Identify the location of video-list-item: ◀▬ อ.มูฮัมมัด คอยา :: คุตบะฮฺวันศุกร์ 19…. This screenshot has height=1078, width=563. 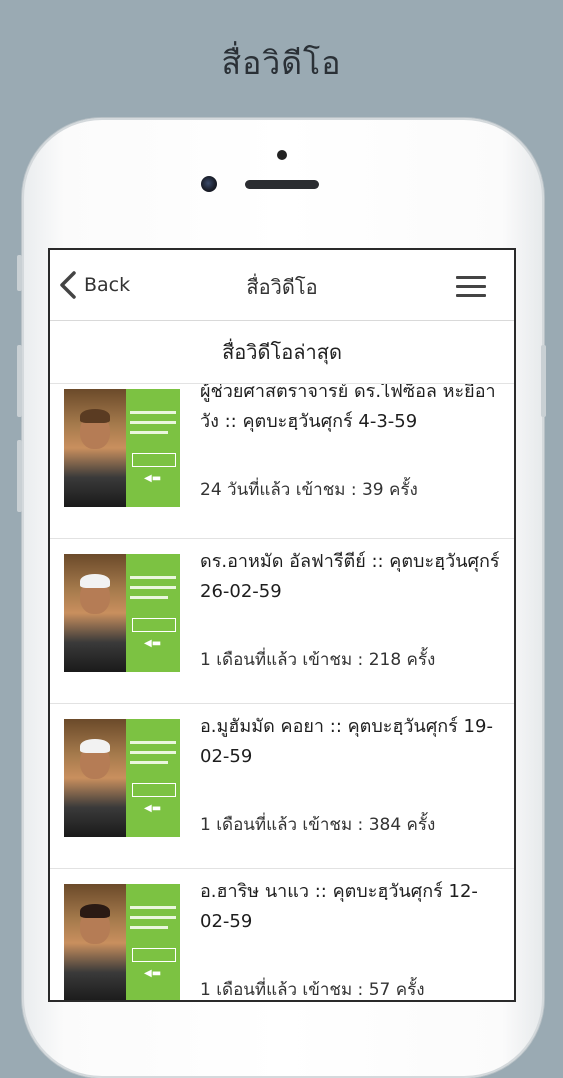
(282, 786).